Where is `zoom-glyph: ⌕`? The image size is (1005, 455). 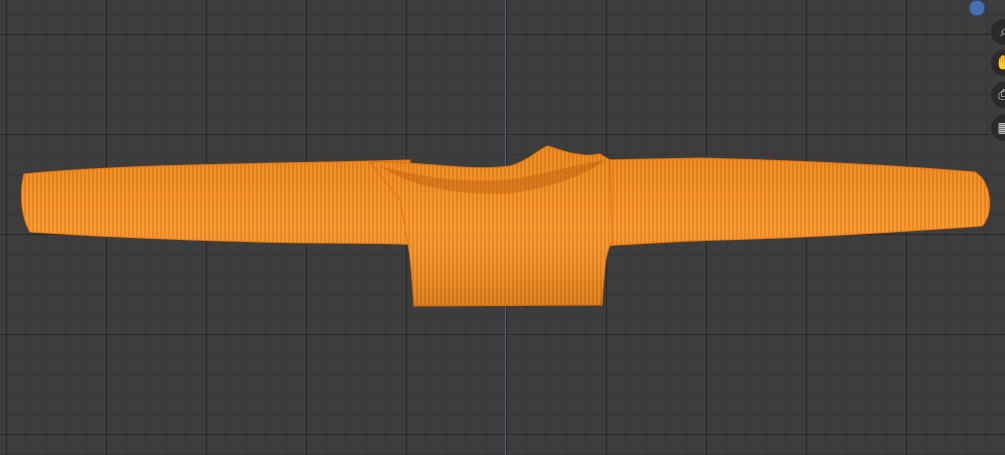
zoom-glyph: ⌕ is located at coordinates (1002, 32).